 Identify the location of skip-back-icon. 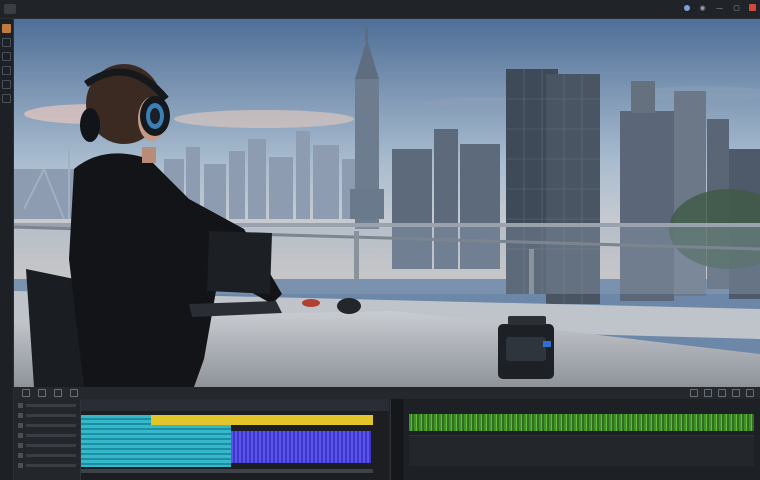
(26, 393).